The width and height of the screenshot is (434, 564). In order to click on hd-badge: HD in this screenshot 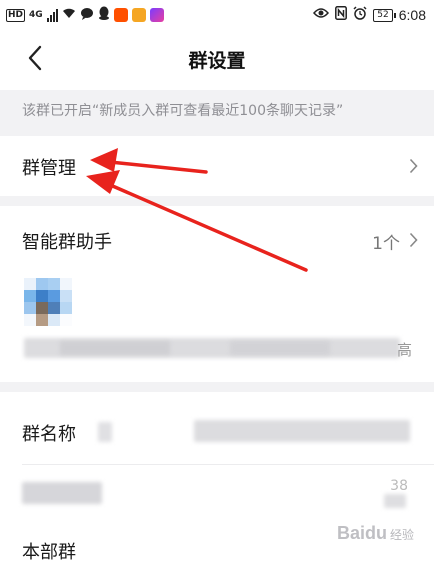, I will do `click(16, 15)`.